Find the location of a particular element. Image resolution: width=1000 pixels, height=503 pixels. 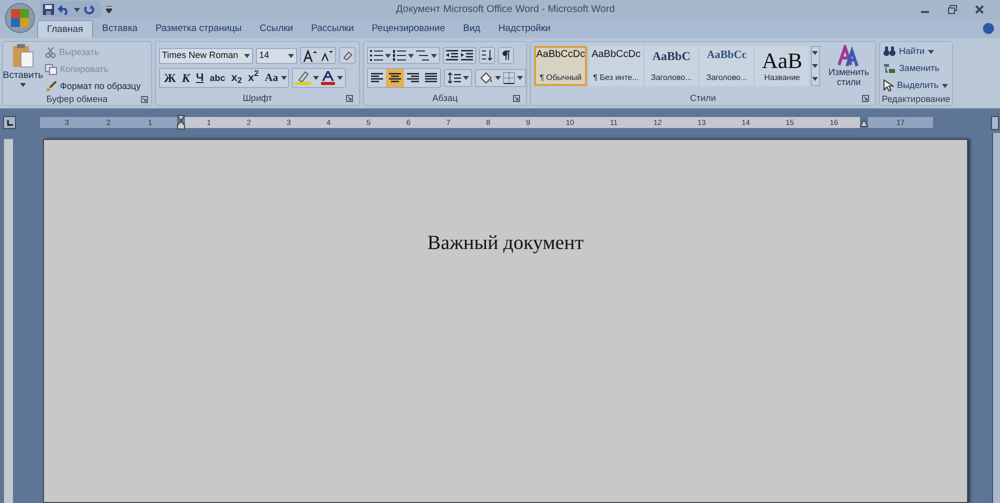

indent-marker-icon is located at coordinates (181, 122).